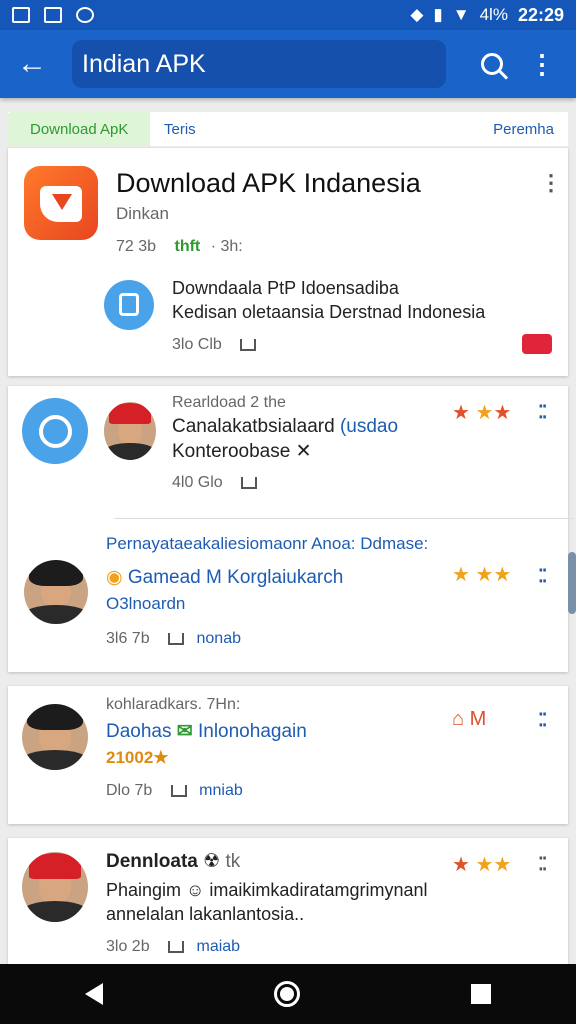 The image size is (576, 1024). I want to click on post3-action: mniab, so click(221, 790).